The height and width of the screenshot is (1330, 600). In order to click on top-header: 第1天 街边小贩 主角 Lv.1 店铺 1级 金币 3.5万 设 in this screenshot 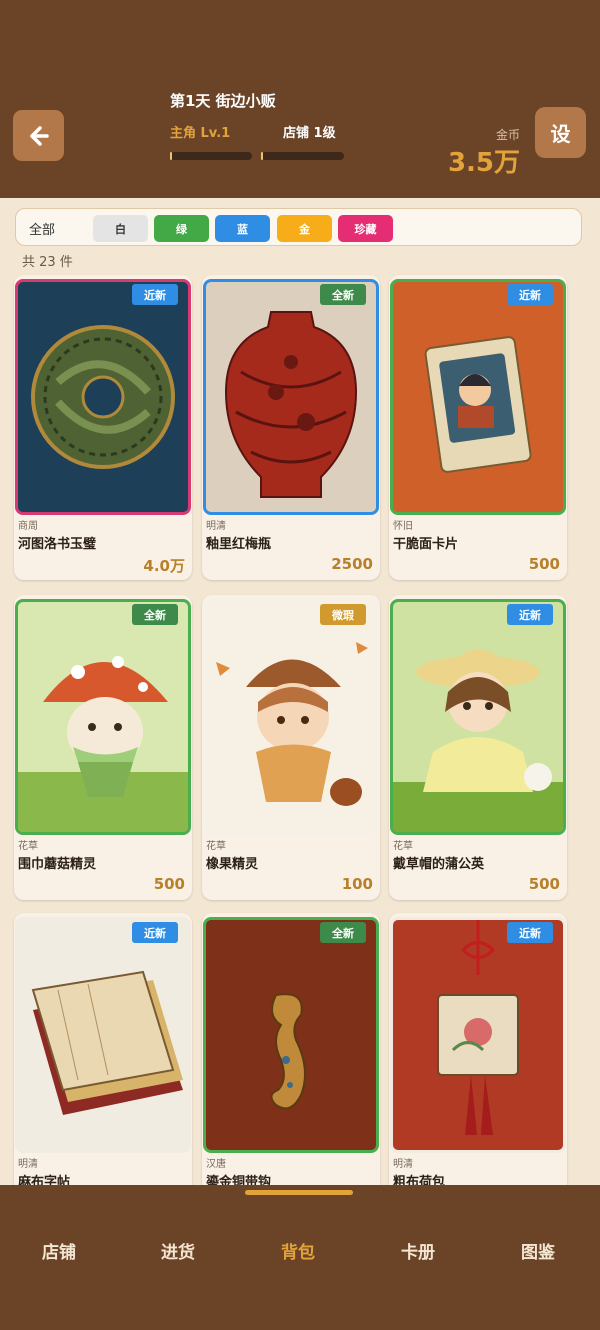, I will do `click(300, 99)`.